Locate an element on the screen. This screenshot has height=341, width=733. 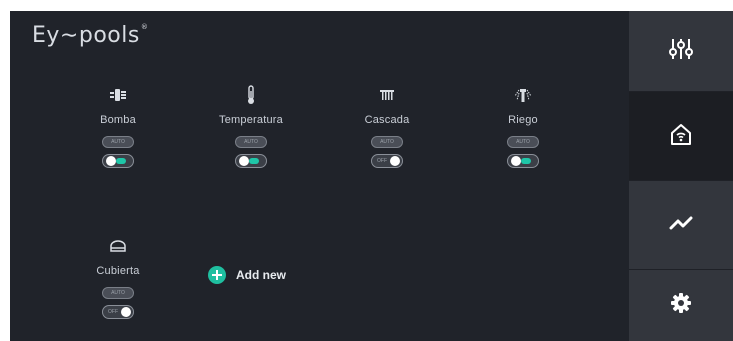
device-label: Riego is located at coordinates (523, 120).